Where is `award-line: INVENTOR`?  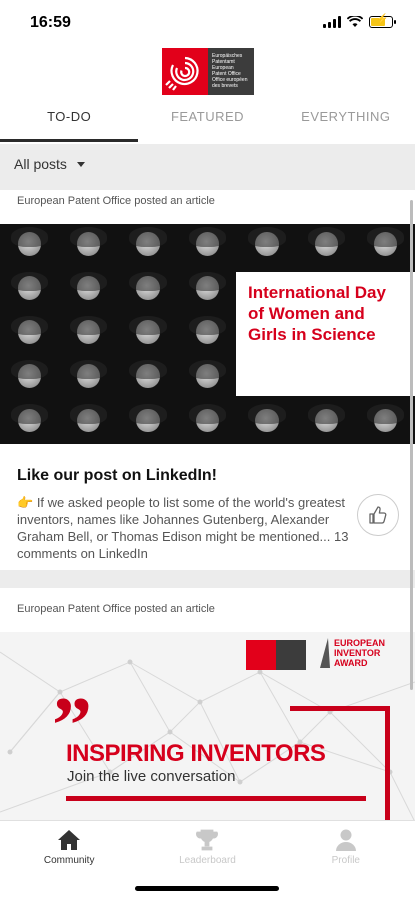 award-line: INVENTOR is located at coordinates (357, 653).